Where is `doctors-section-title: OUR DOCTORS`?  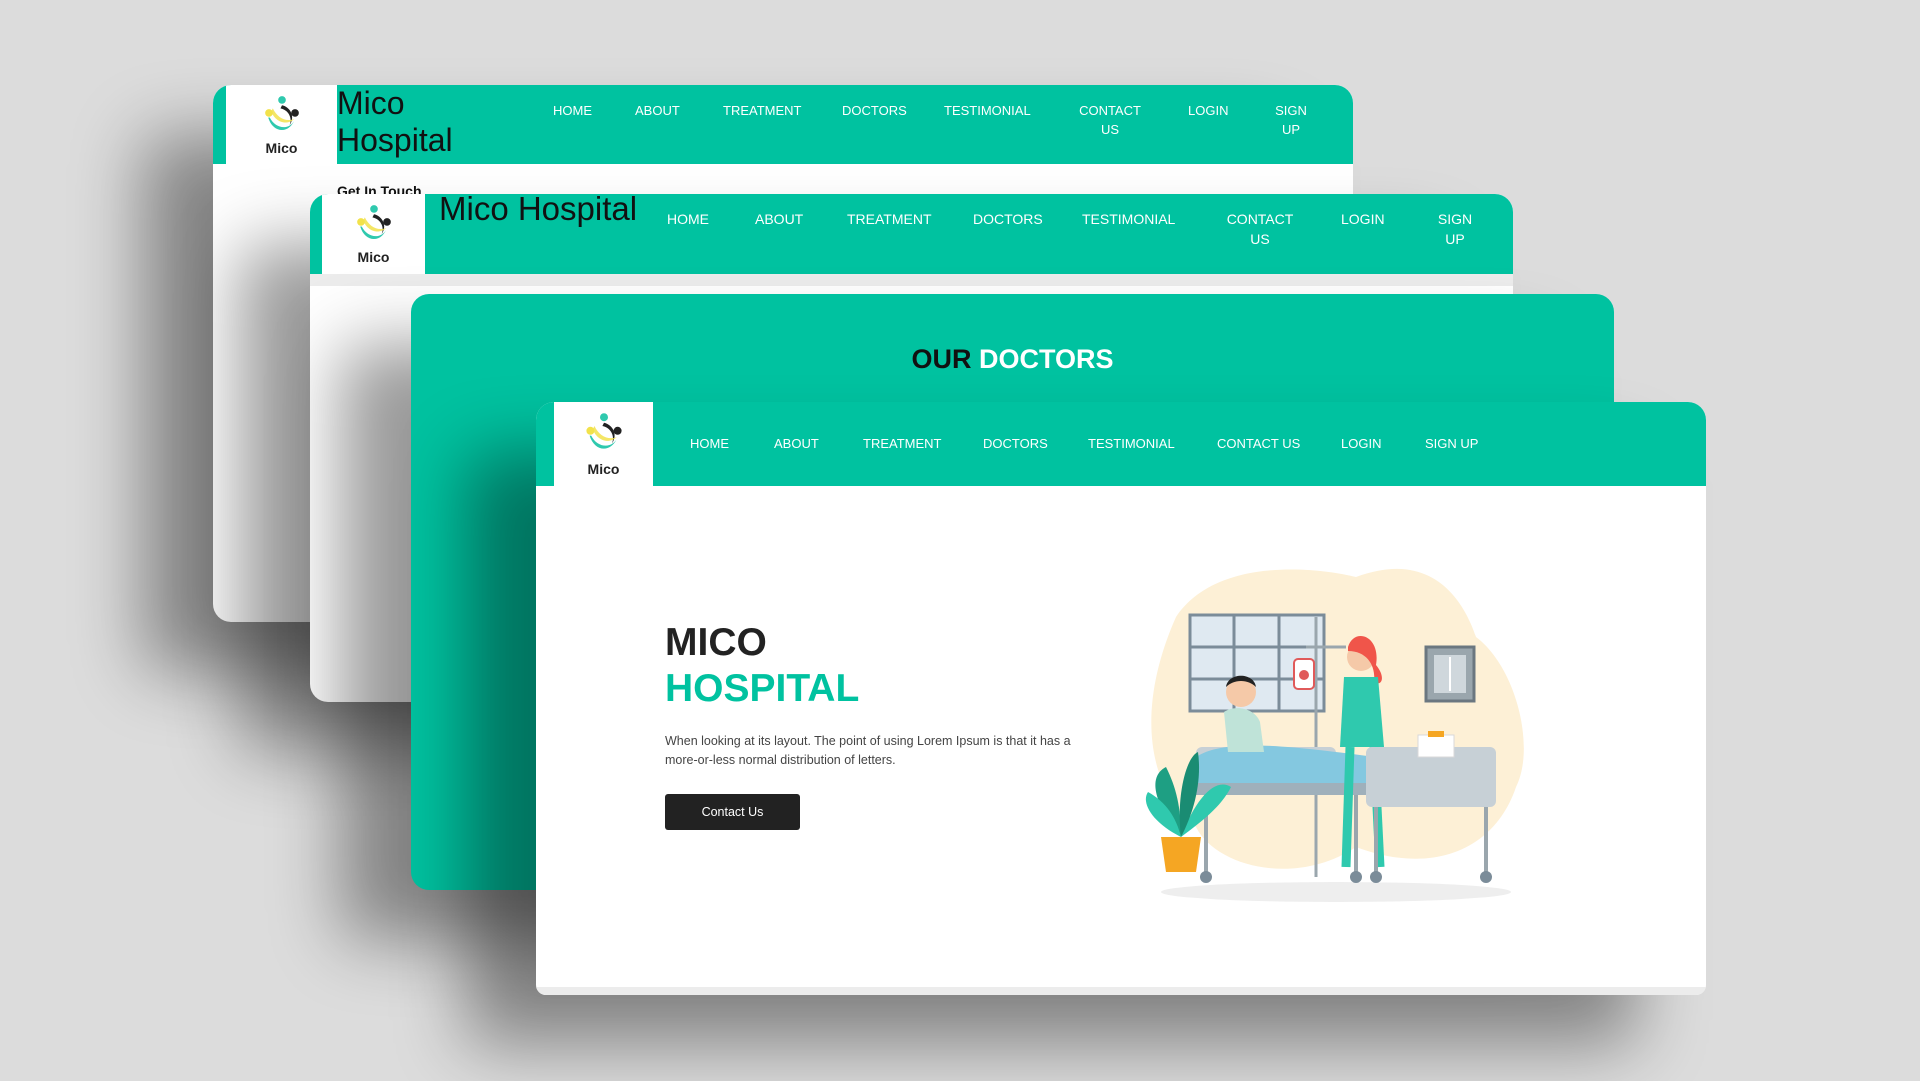
doctors-section-title: OUR DOCTORS is located at coordinates (1012, 359).